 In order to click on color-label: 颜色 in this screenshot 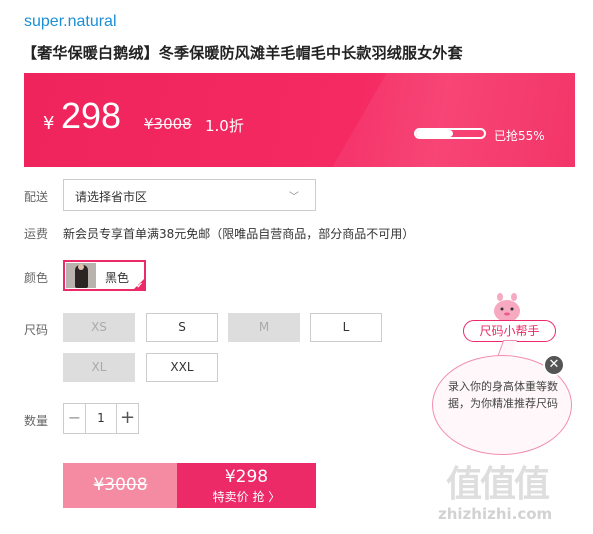, I will do `click(36, 278)`.